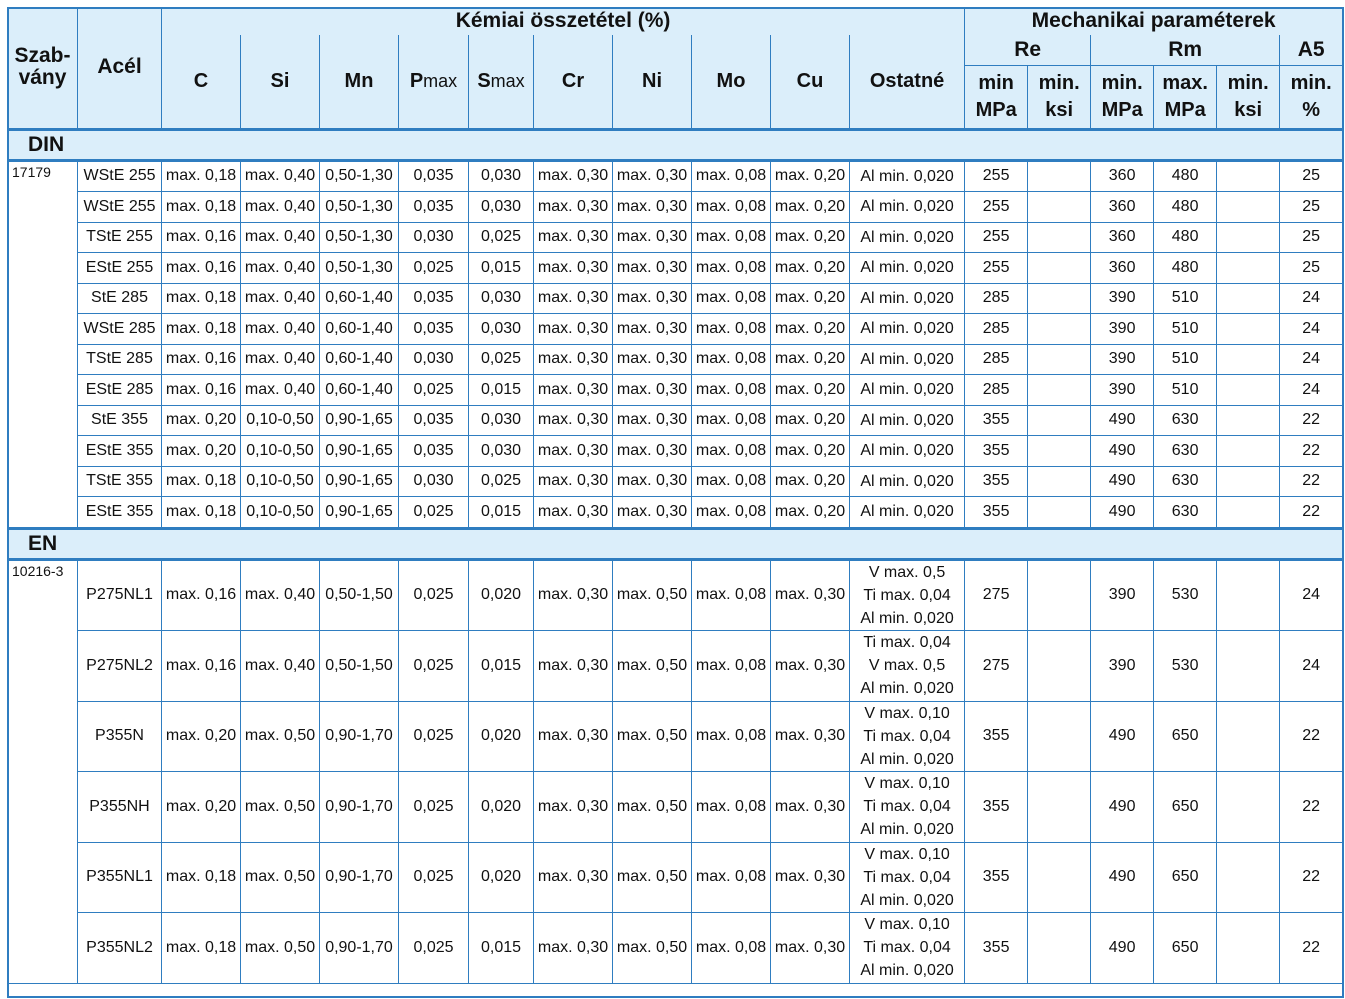 This screenshot has height=999, width=1345. Describe the element at coordinates (1185, 736) in the screenshot. I see `cell-rm-max: 650` at that location.